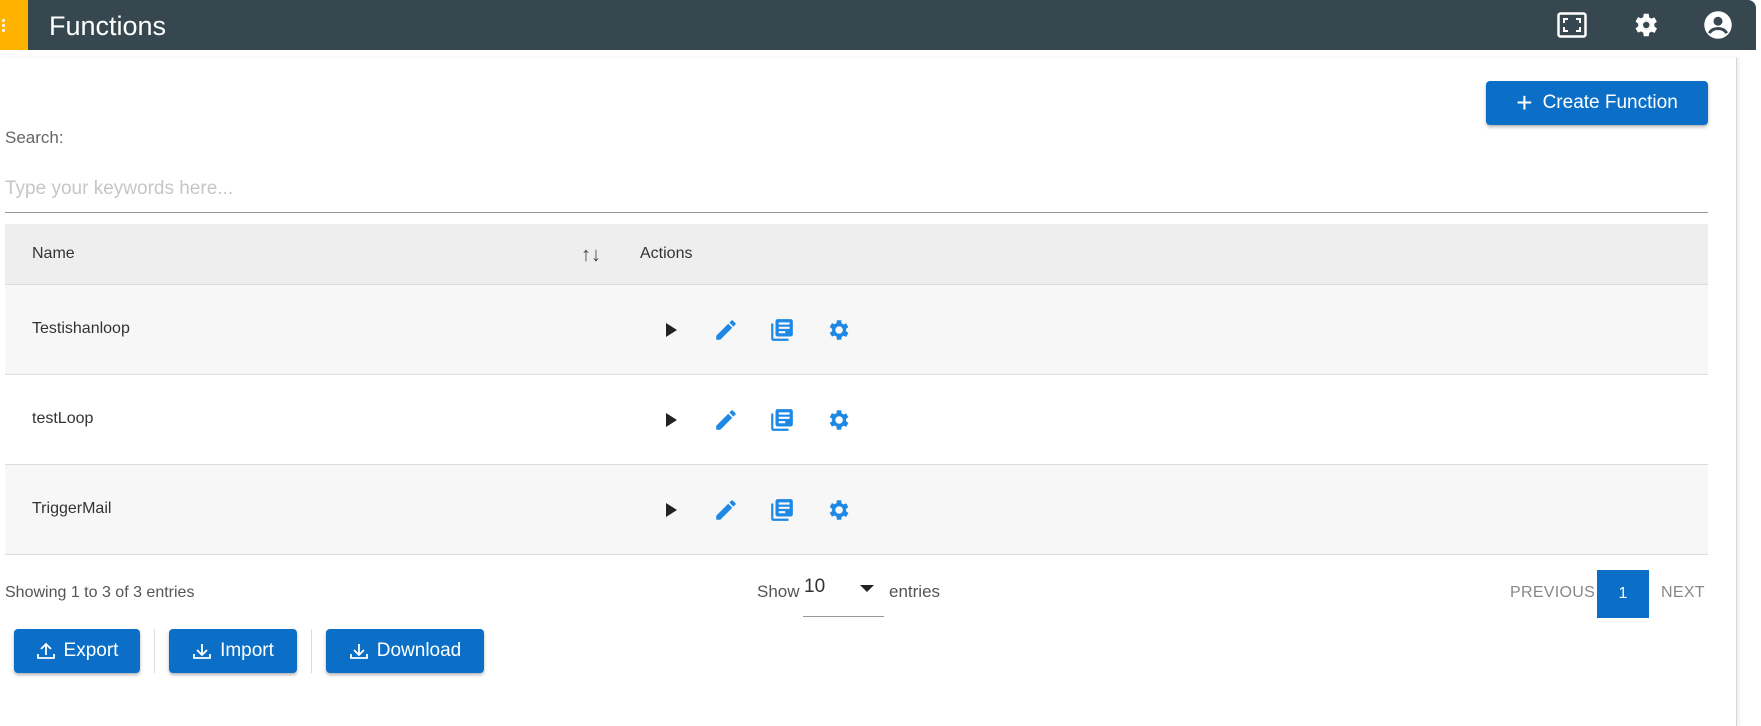  I want to click on plus-icon: +, so click(1524, 102).